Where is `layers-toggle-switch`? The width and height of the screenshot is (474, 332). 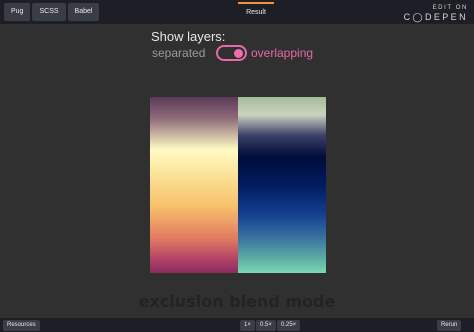
layers-toggle-switch is located at coordinates (231, 53).